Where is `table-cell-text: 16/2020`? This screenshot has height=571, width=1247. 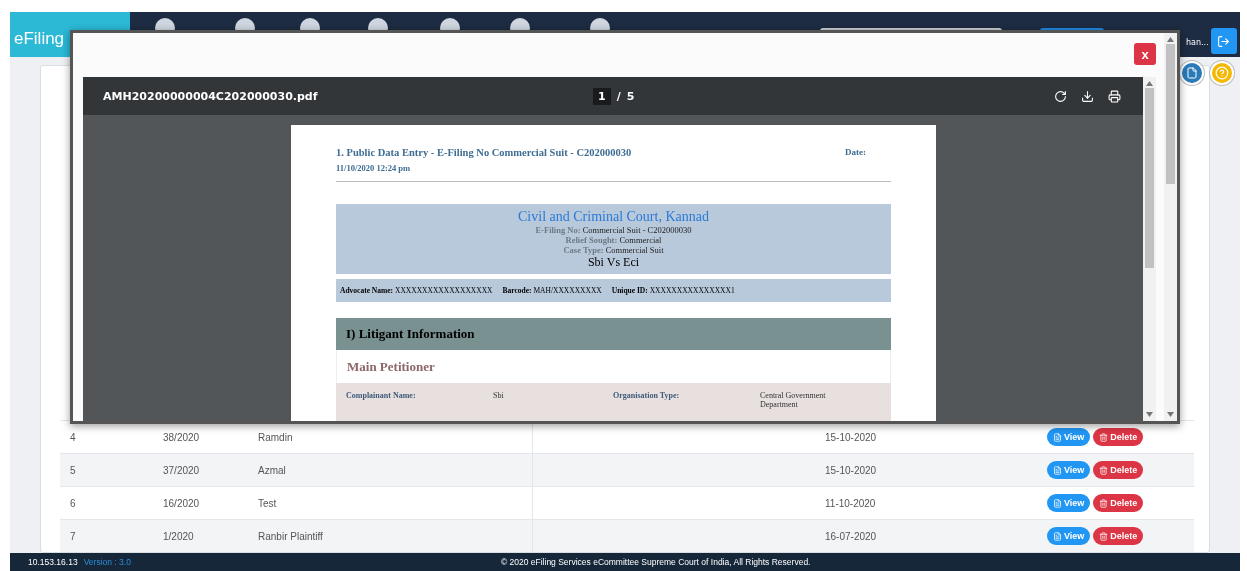 table-cell-text: 16/2020 is located at coordinates (181, 503).